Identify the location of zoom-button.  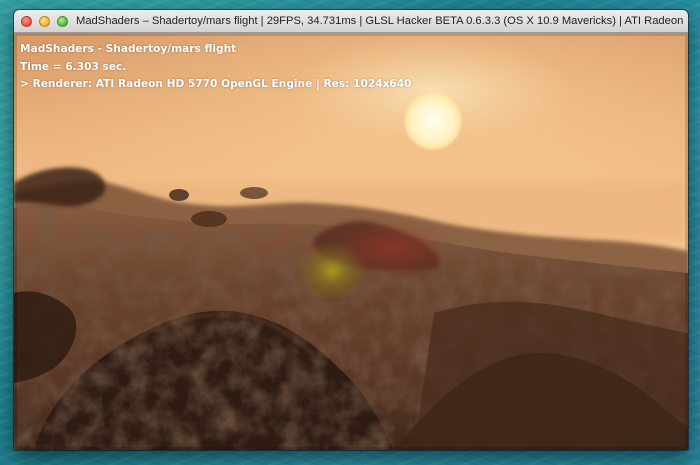
(62, 21).